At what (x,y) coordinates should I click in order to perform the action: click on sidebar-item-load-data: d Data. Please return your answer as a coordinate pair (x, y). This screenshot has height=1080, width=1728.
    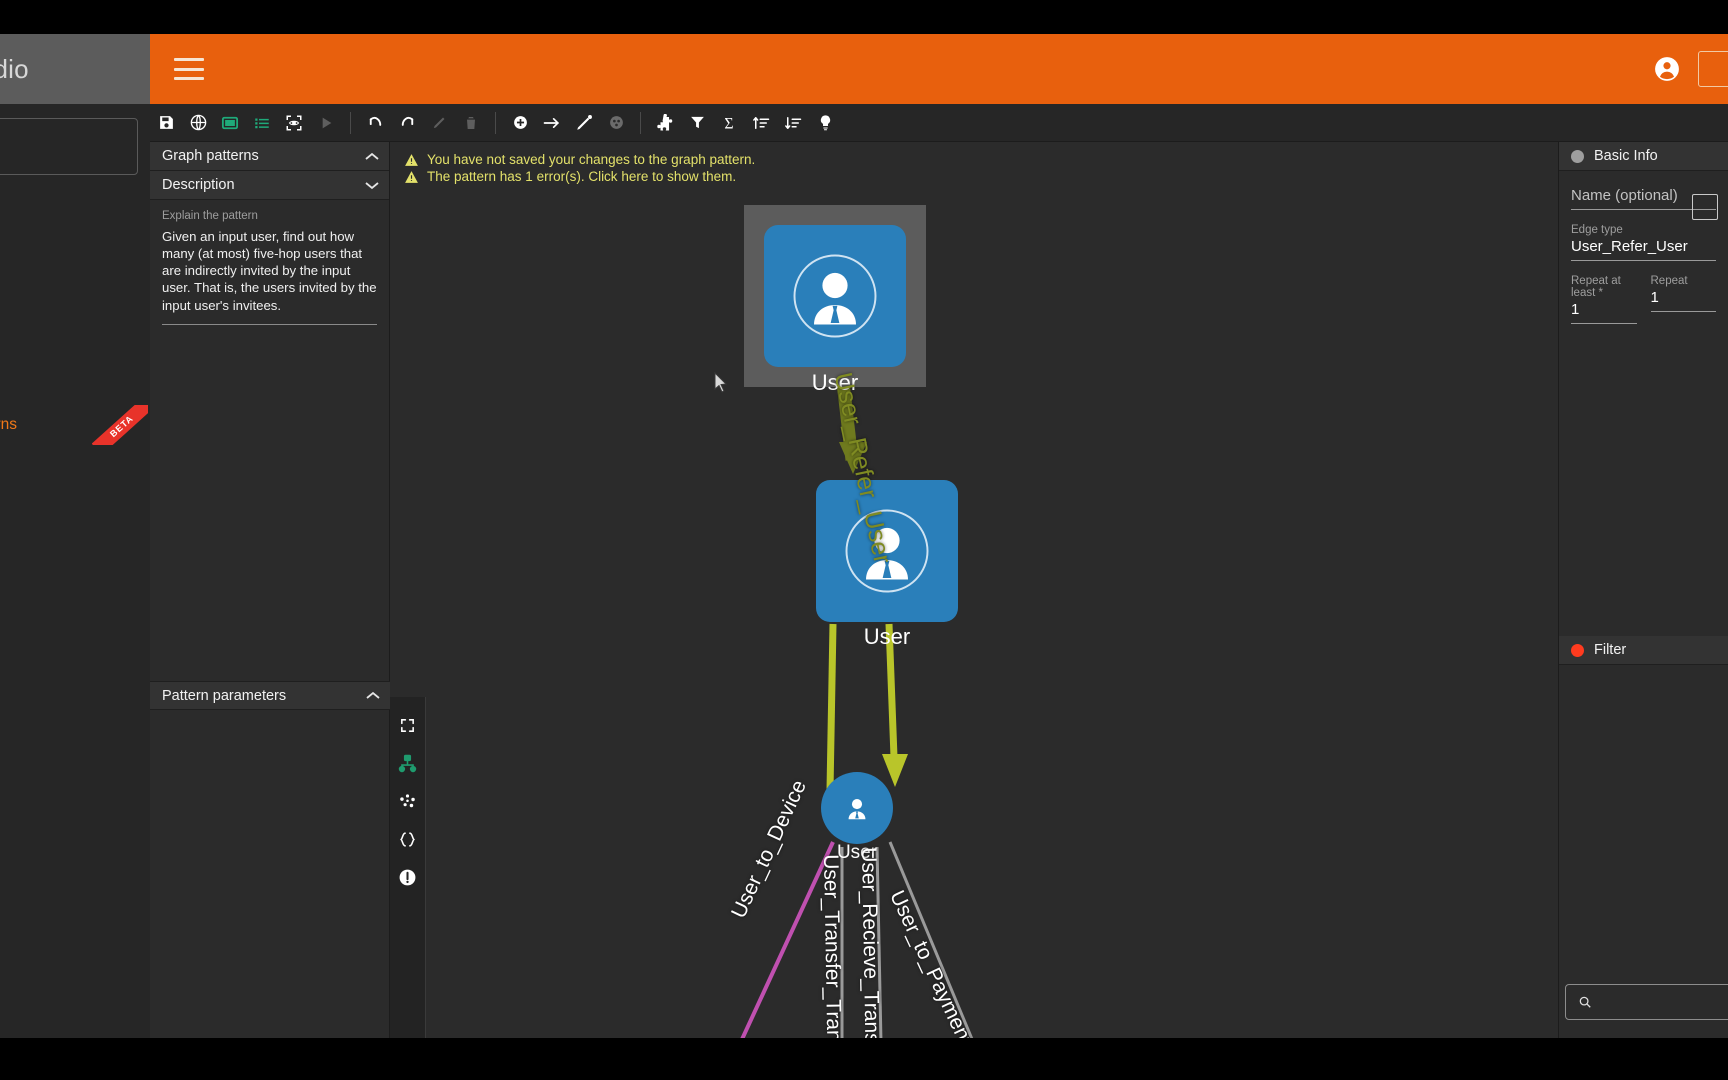
    Looking at the image, I should click on (75, 321).